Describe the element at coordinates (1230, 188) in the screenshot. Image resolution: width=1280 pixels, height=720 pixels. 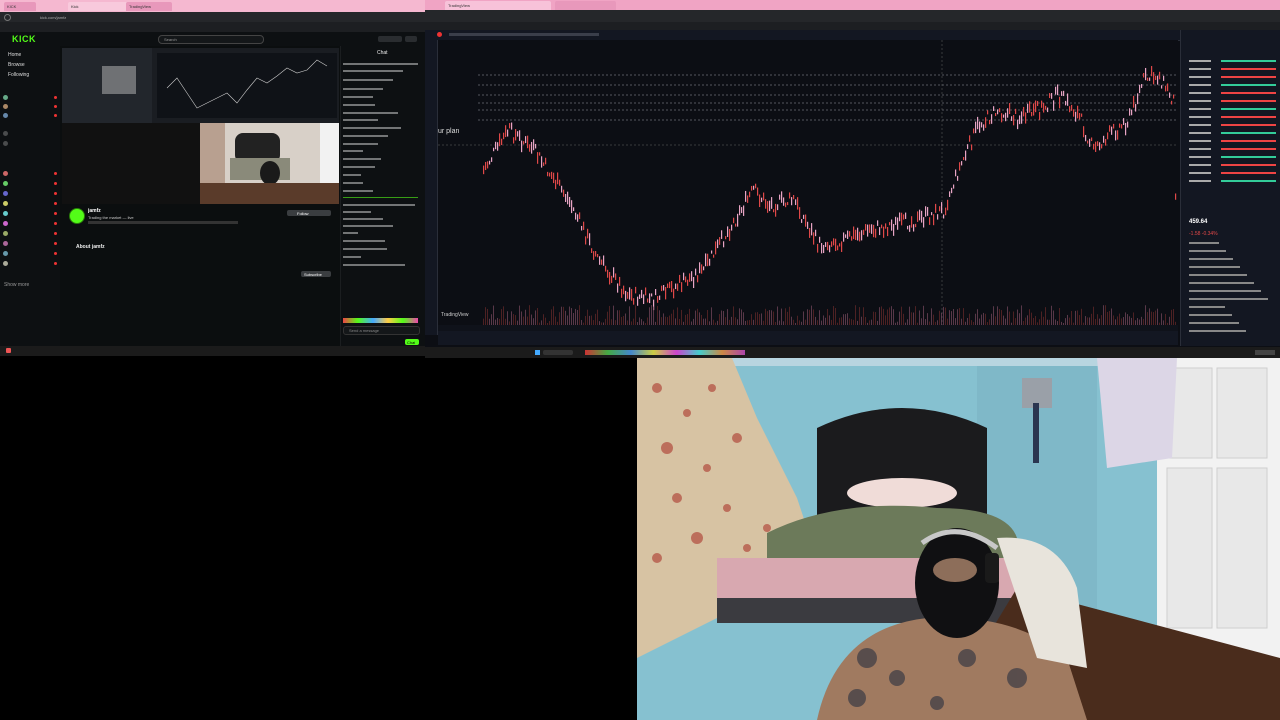
I see `watchlist-rows` at that location.